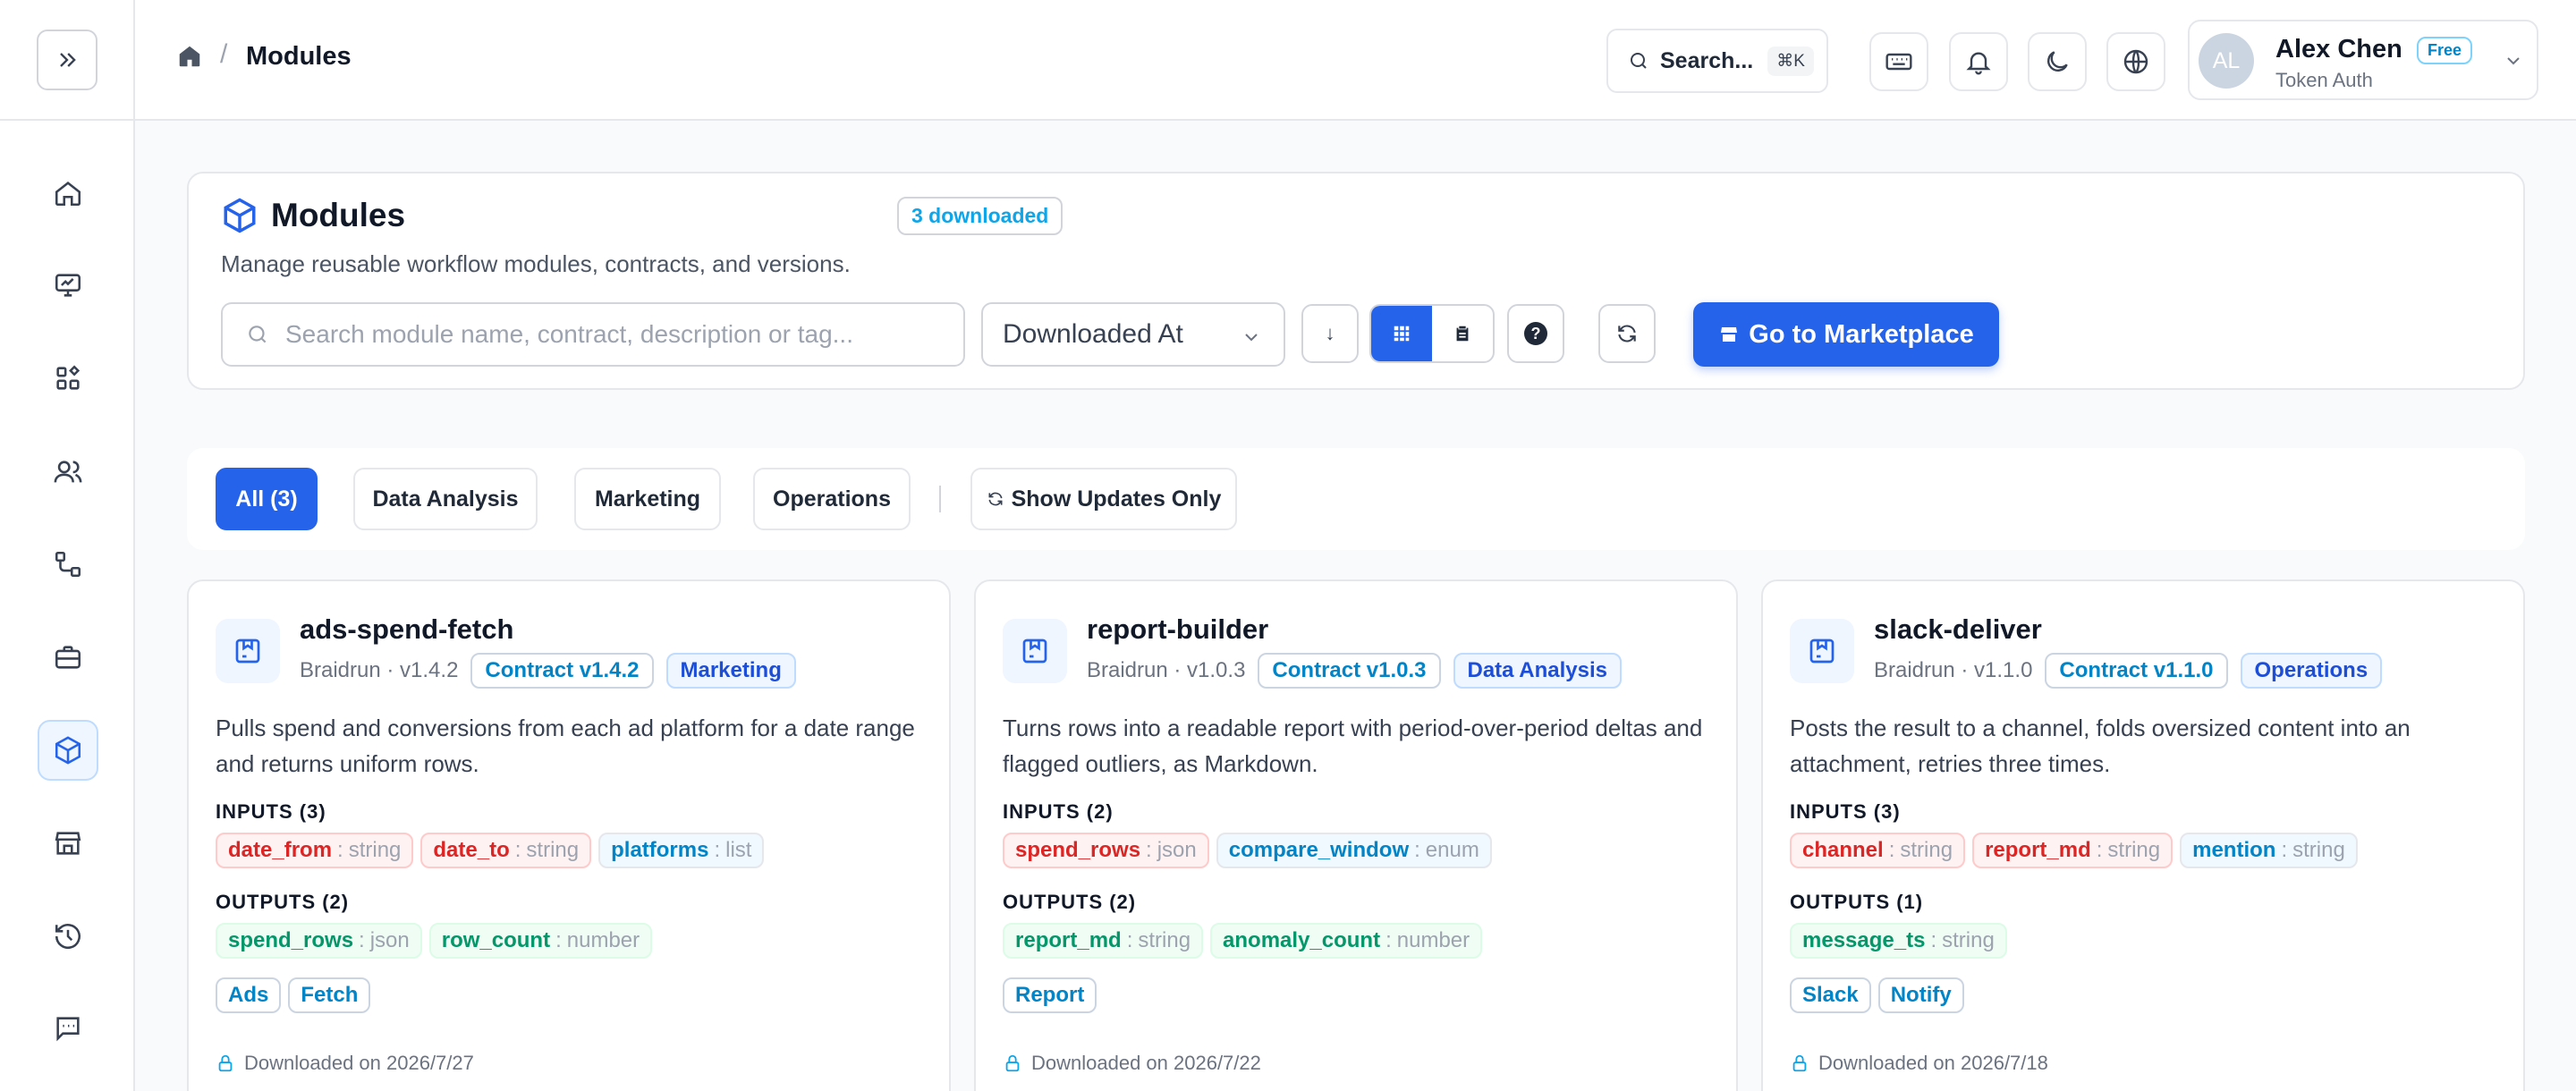 Image resolution: width=2576 pixels, height=1091 pixels. I want to click on go-to-marketplace-button: Go to Marketplace, so click(1846, 334).